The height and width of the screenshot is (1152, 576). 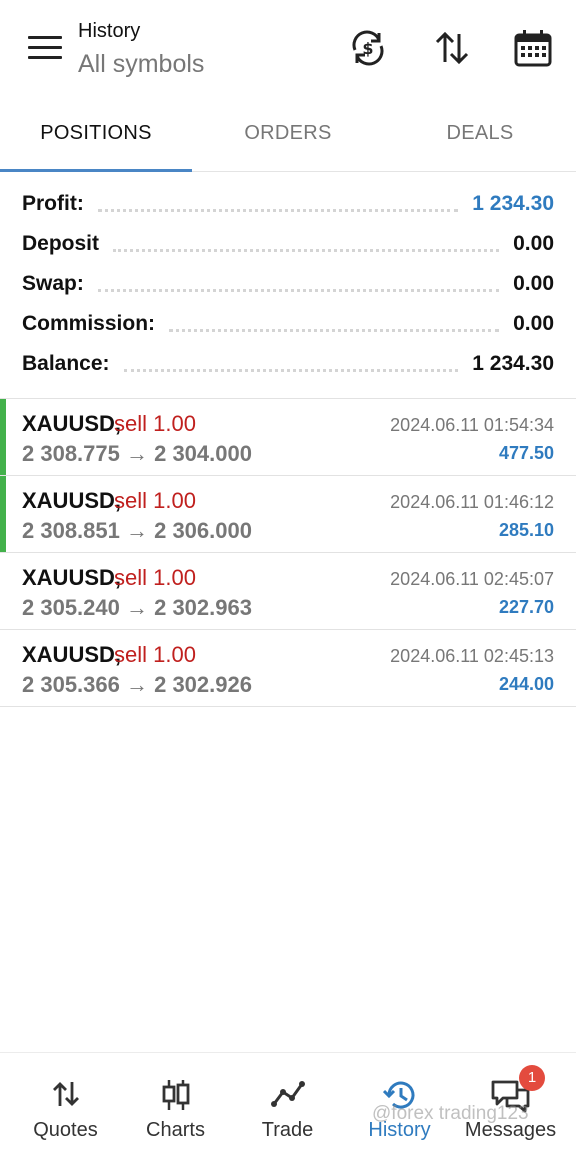 What do you see at coordinates (66, 363) in the screenshot?
I see `summary-label: Balance:` at bounding box center [66, 363].